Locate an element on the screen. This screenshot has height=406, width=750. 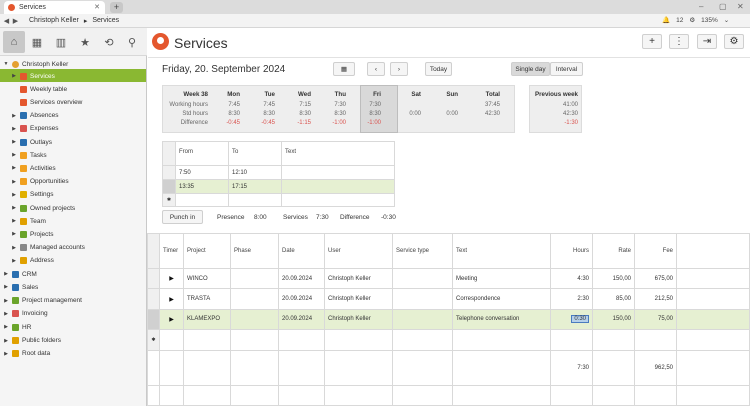
from-cell: 7:50 is located at coordinates (202, 172).